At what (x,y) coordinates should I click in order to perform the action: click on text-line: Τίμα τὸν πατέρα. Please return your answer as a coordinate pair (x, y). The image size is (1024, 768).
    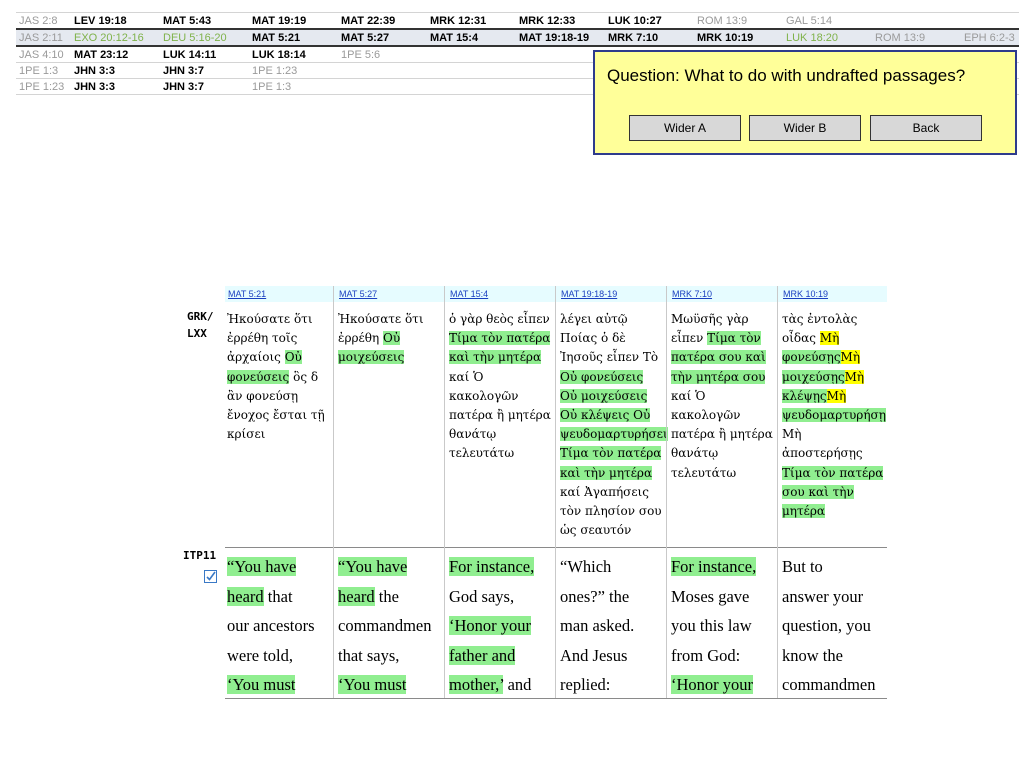
    Looking at the image, I should click on (502, 338).